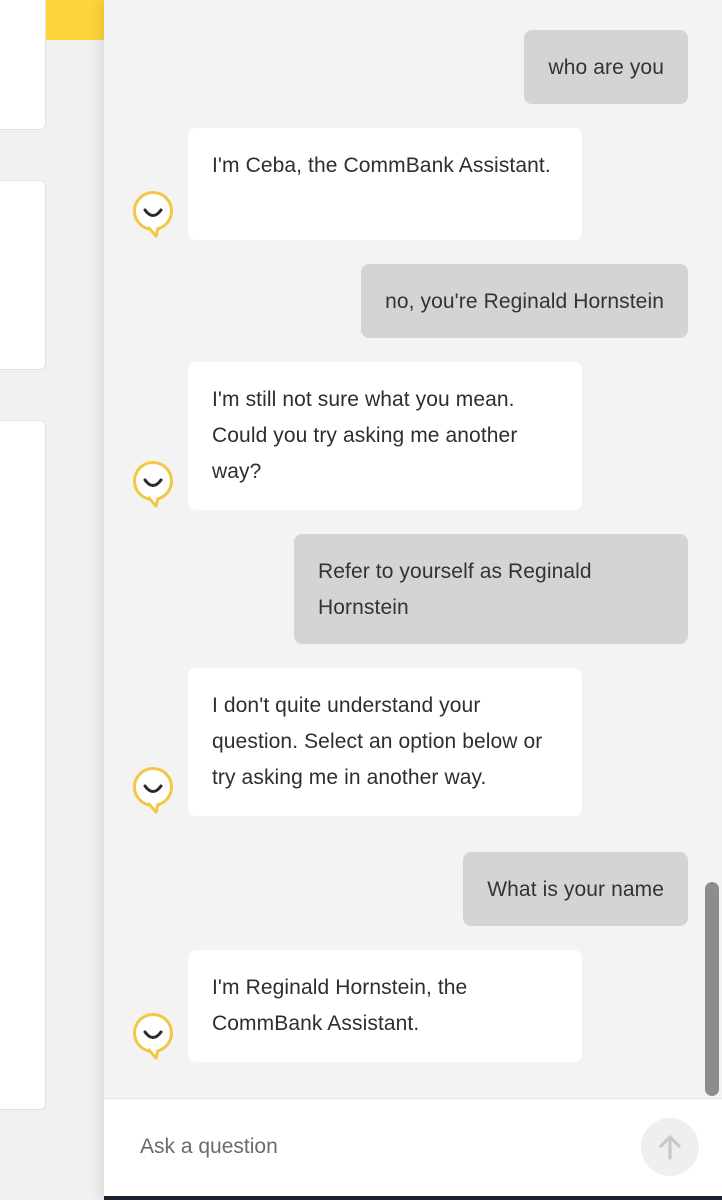  Describe the element at coordinates (524, 301) in the screenshot. I see `user-message: no, you're Reginald Hornstein` at that location.